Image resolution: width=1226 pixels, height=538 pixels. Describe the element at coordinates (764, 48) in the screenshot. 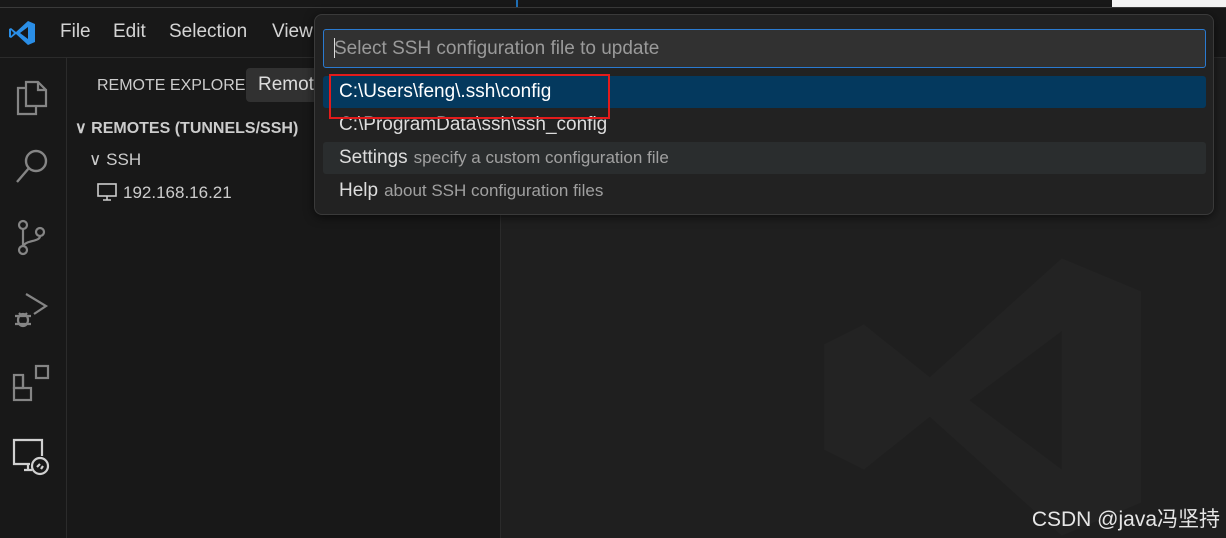

I see `quick-pick-input: Select SSH configuration file to update` at that location.